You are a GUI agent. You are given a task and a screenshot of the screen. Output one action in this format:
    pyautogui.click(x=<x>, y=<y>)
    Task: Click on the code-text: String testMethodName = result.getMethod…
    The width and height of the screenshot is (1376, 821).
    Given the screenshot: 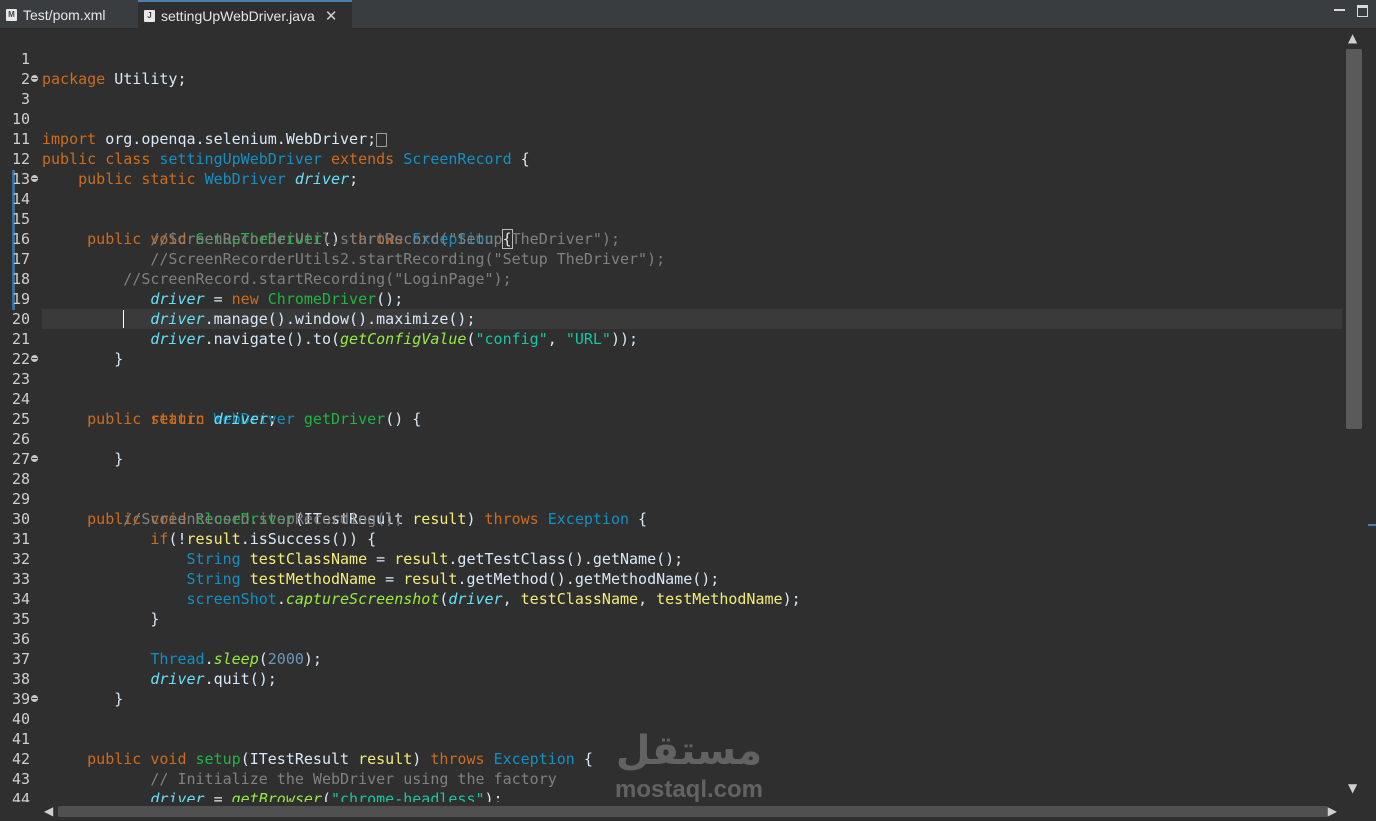 What is the action you would take?
    pyautogui.click(x=453, y=579)
    